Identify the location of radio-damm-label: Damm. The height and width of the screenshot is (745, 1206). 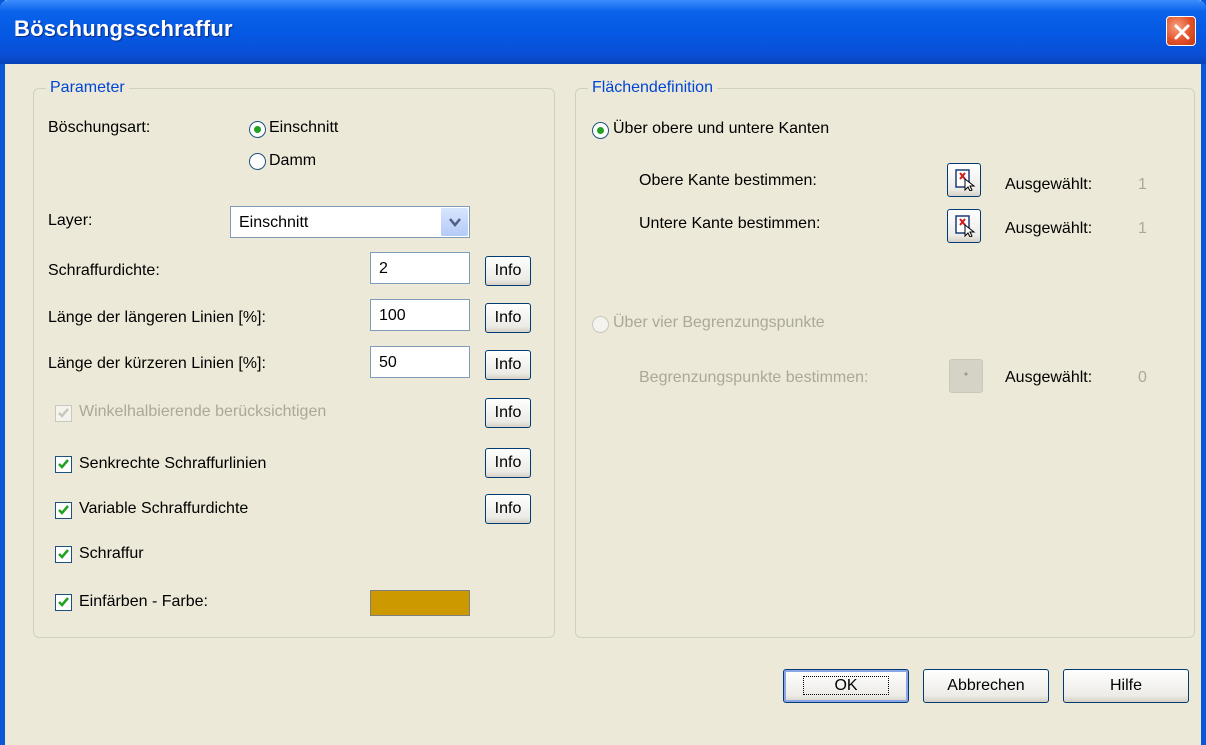
(292, 161).